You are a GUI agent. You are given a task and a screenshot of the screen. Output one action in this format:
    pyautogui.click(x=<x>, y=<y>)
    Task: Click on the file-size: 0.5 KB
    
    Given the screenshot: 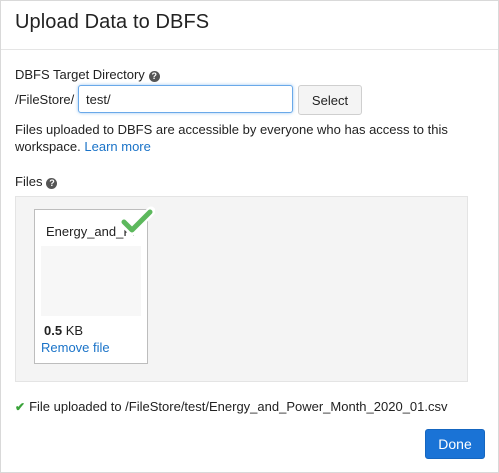 What is the action you would take?
    pyautogui.click(x=63, y=330)
    